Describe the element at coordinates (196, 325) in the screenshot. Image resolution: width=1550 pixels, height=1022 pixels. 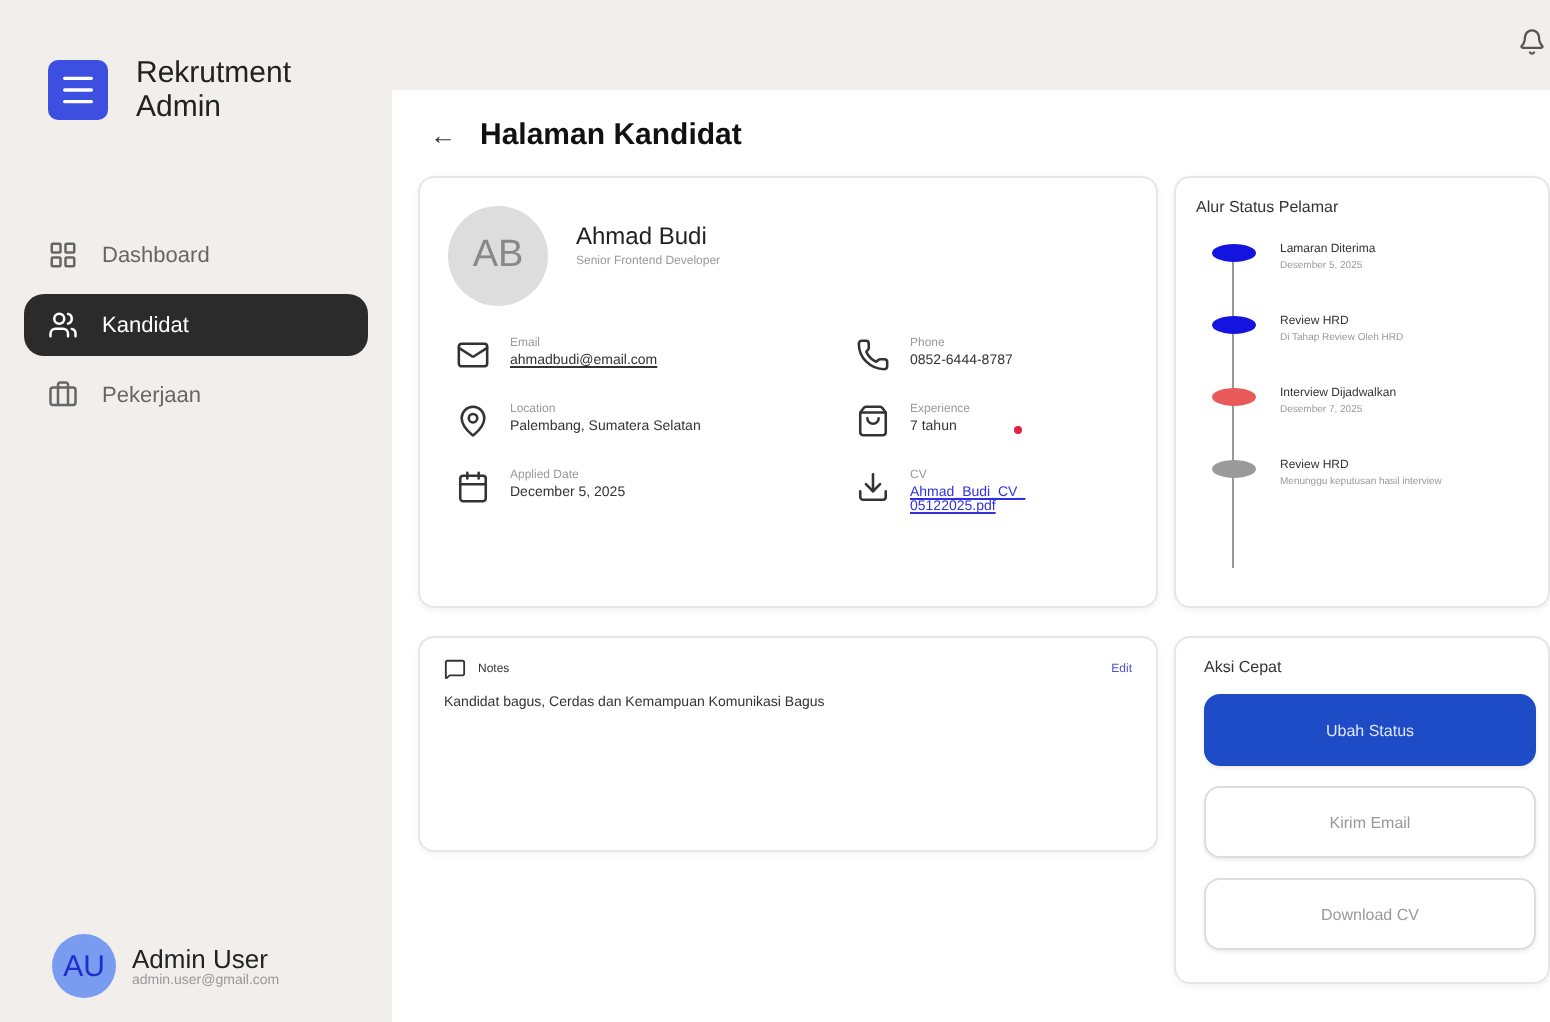
I see `nav-item: Kandidat` at that location.